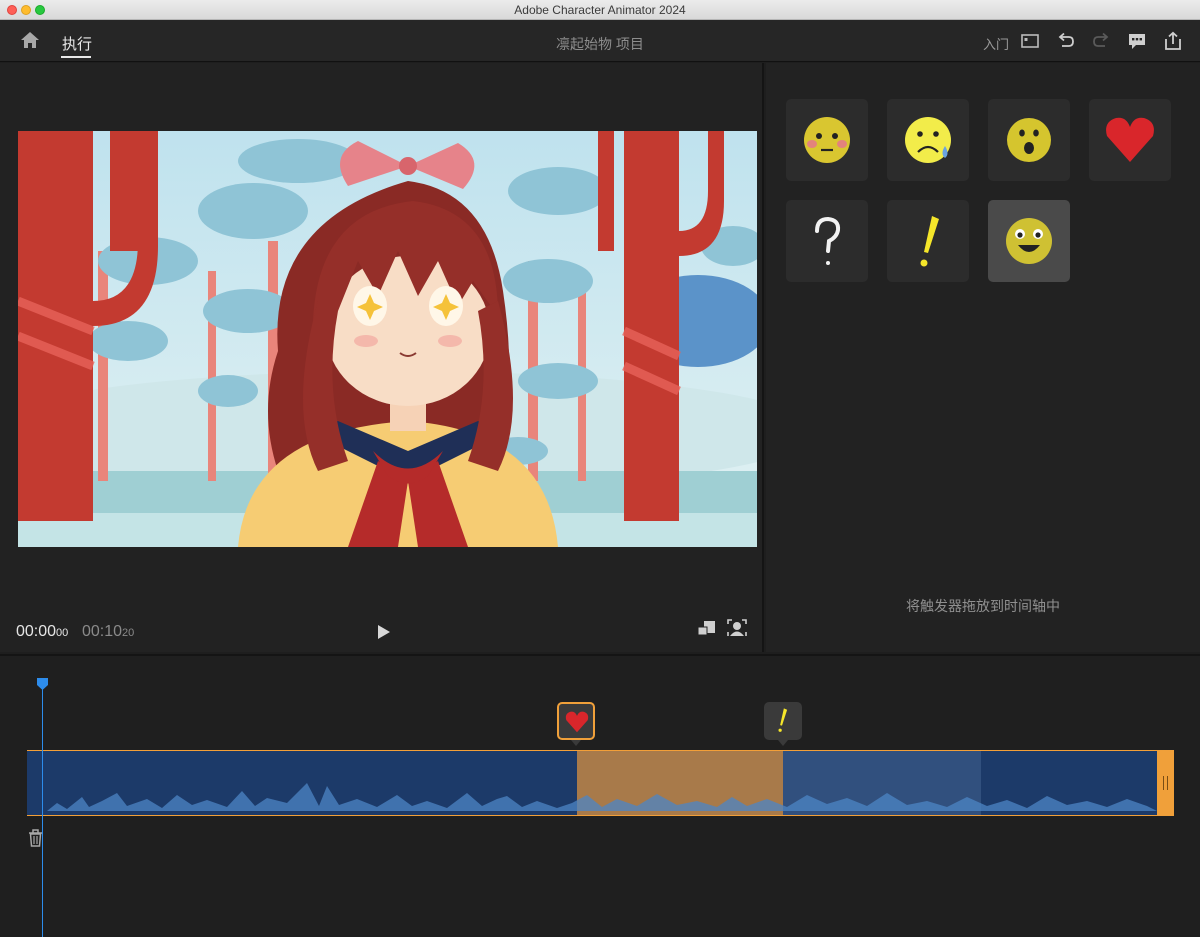 This screenshot has height=937, width=1200. What do you see at coordinates (35, 838) in the screenshot?
I see `trash-icon` at bounding box center [35, 838].